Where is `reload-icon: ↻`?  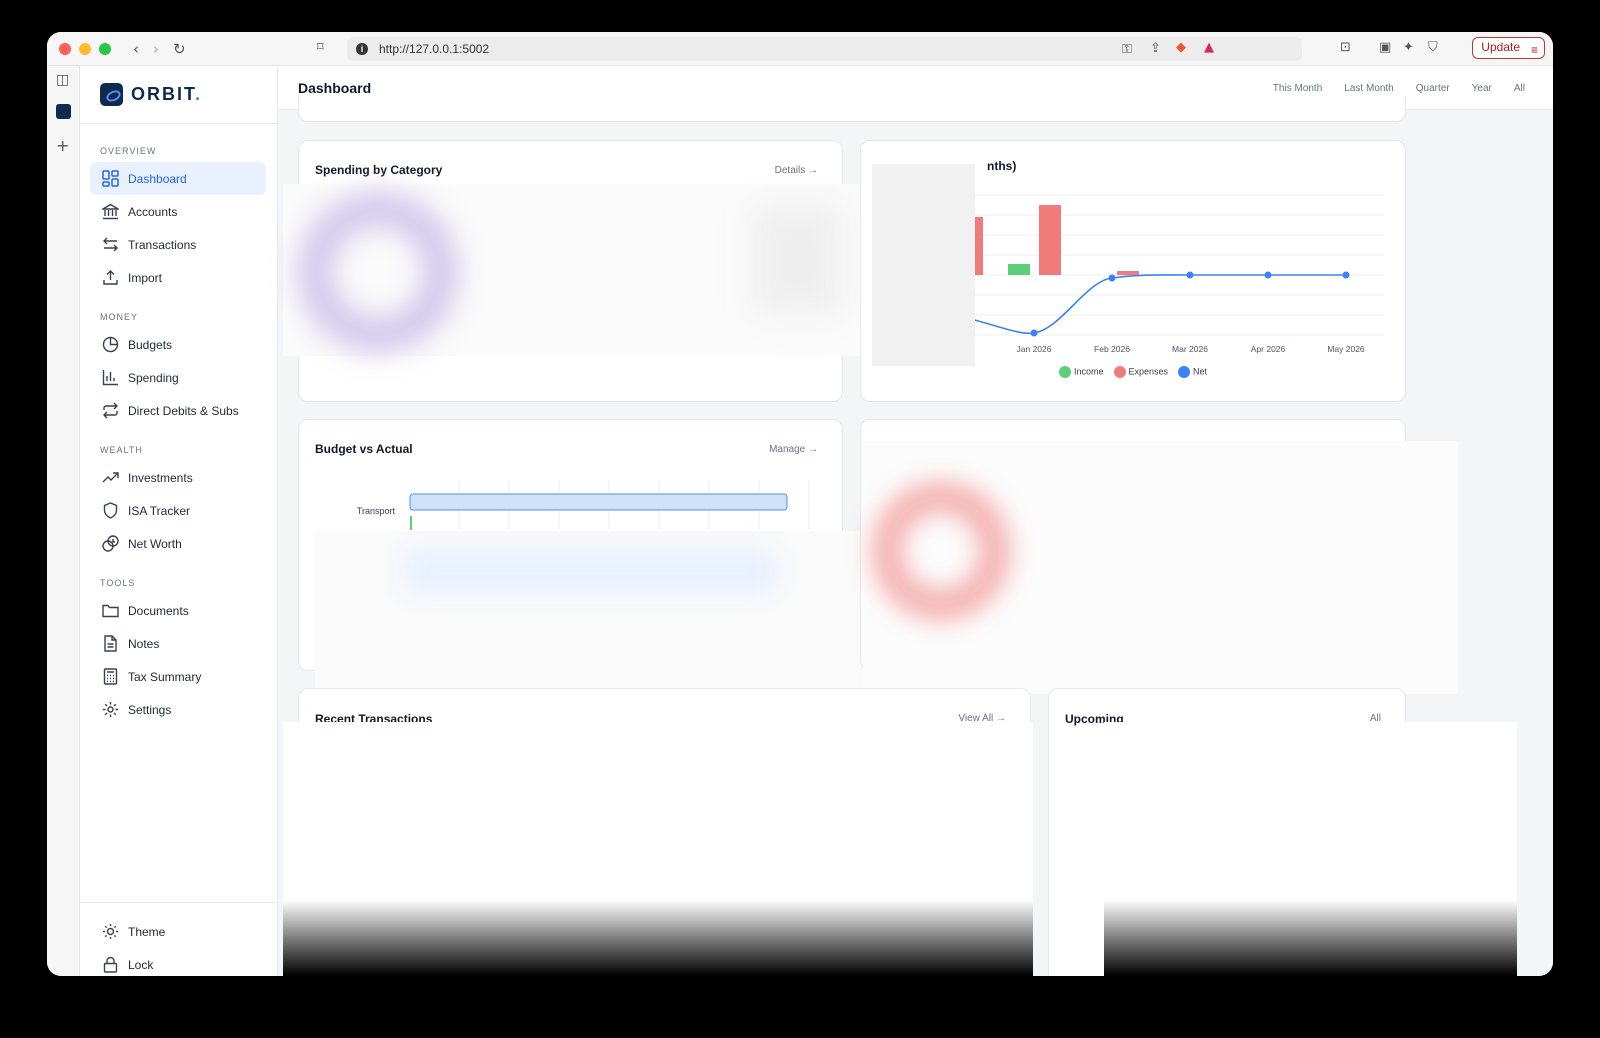 reload-icon: ↻ is located at coordinates (179, 49).